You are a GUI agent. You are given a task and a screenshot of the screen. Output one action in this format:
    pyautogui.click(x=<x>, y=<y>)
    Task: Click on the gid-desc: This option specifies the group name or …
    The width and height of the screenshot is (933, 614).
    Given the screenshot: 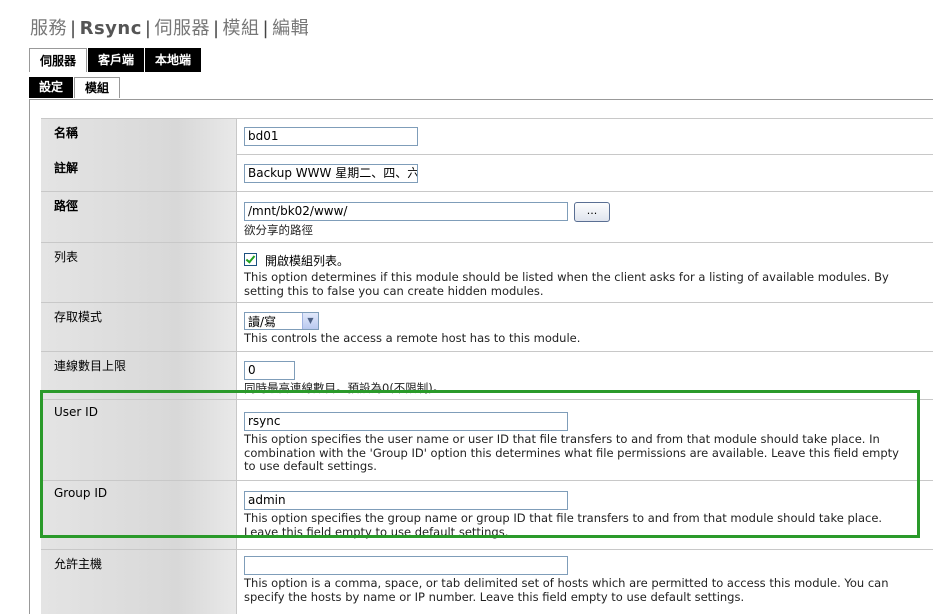 What is the action you would take?
    pyautogui.click(x=563, y=525)
    